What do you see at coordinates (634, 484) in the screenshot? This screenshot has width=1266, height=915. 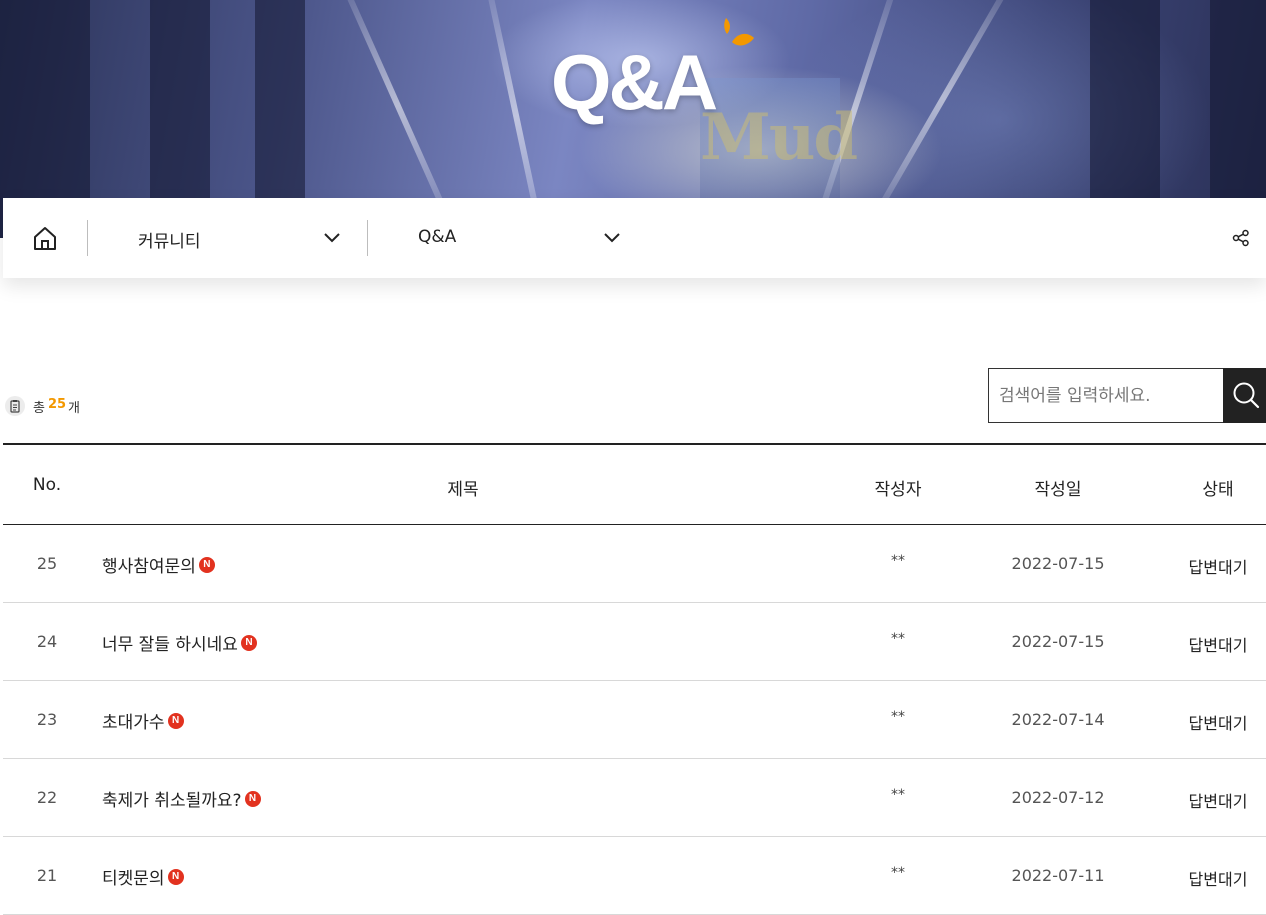 I see `table-header: No. 제목 작성자 작성일 상태` at bounding box center [634, 484].